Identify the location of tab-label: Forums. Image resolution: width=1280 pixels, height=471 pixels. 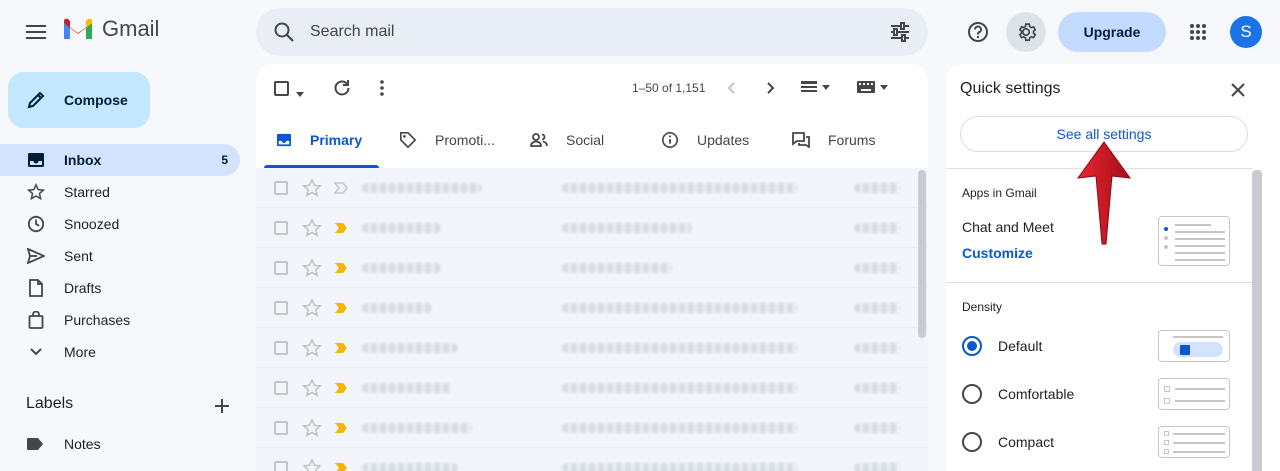
(852, 140).